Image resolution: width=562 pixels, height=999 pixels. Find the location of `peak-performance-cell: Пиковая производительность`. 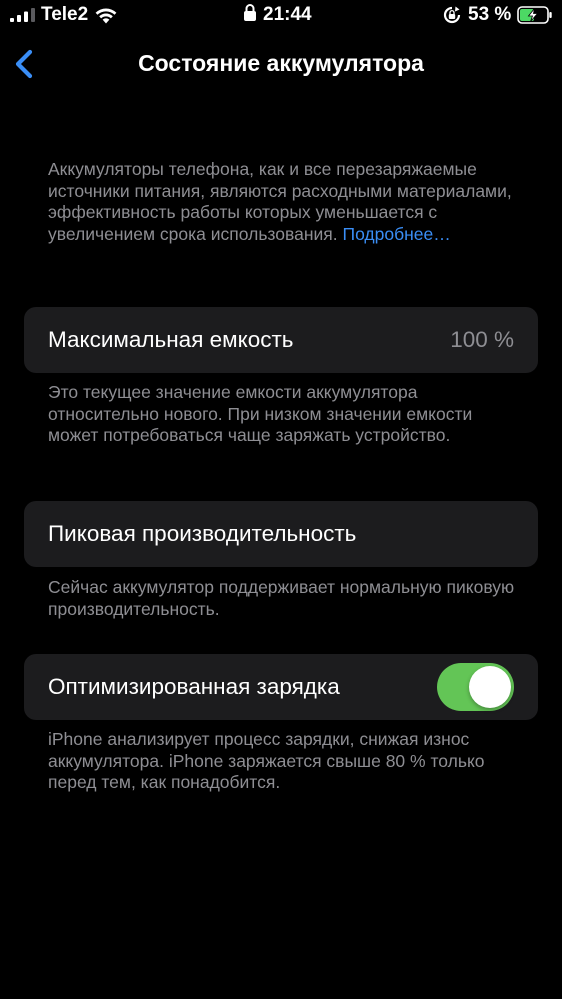

peak-performance-cell: Пиковая производительность is located at coordinates (281, 534).